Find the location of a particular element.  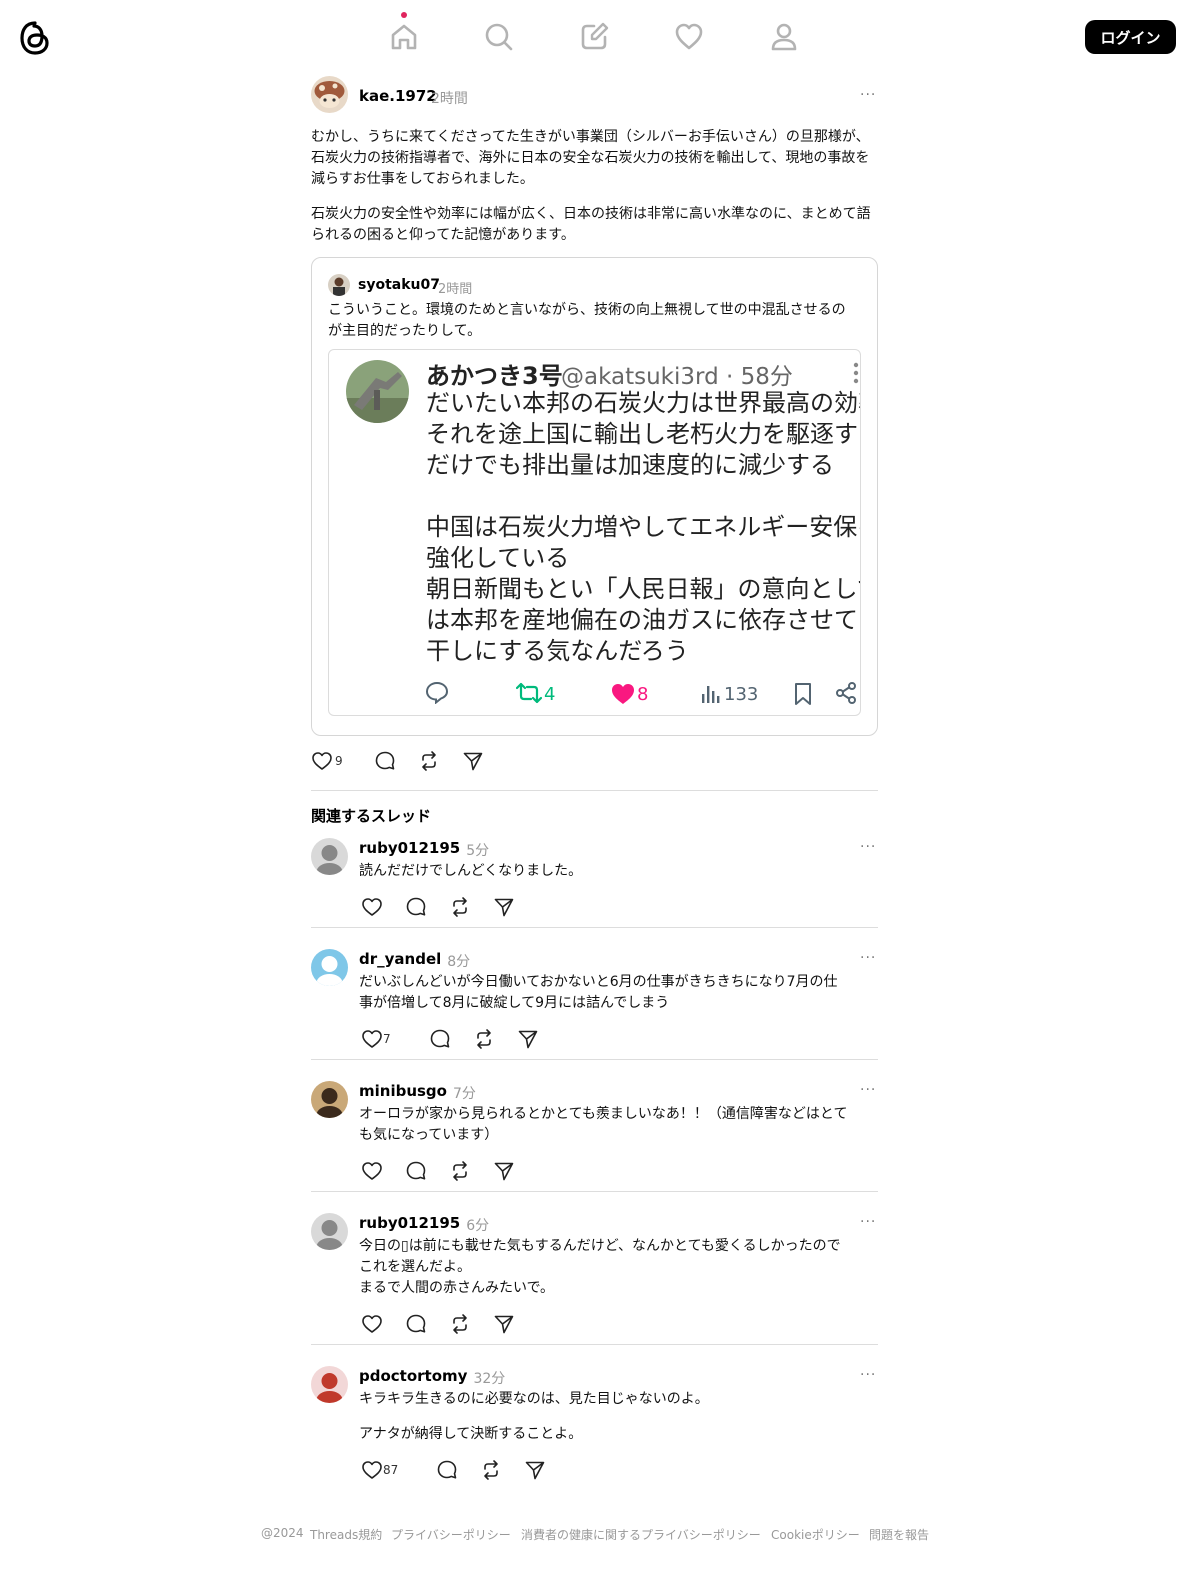

thread-username: pdoctortomy is located at coordinates (413, 1376).